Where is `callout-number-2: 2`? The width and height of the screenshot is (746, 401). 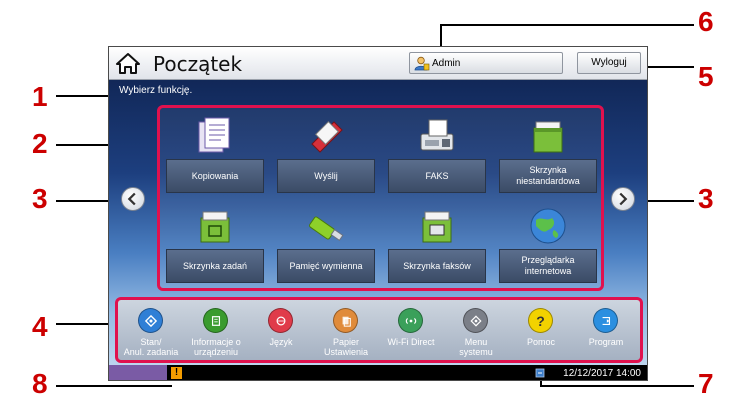
callout-number-2: 2 is located at coordinates (40, 143).